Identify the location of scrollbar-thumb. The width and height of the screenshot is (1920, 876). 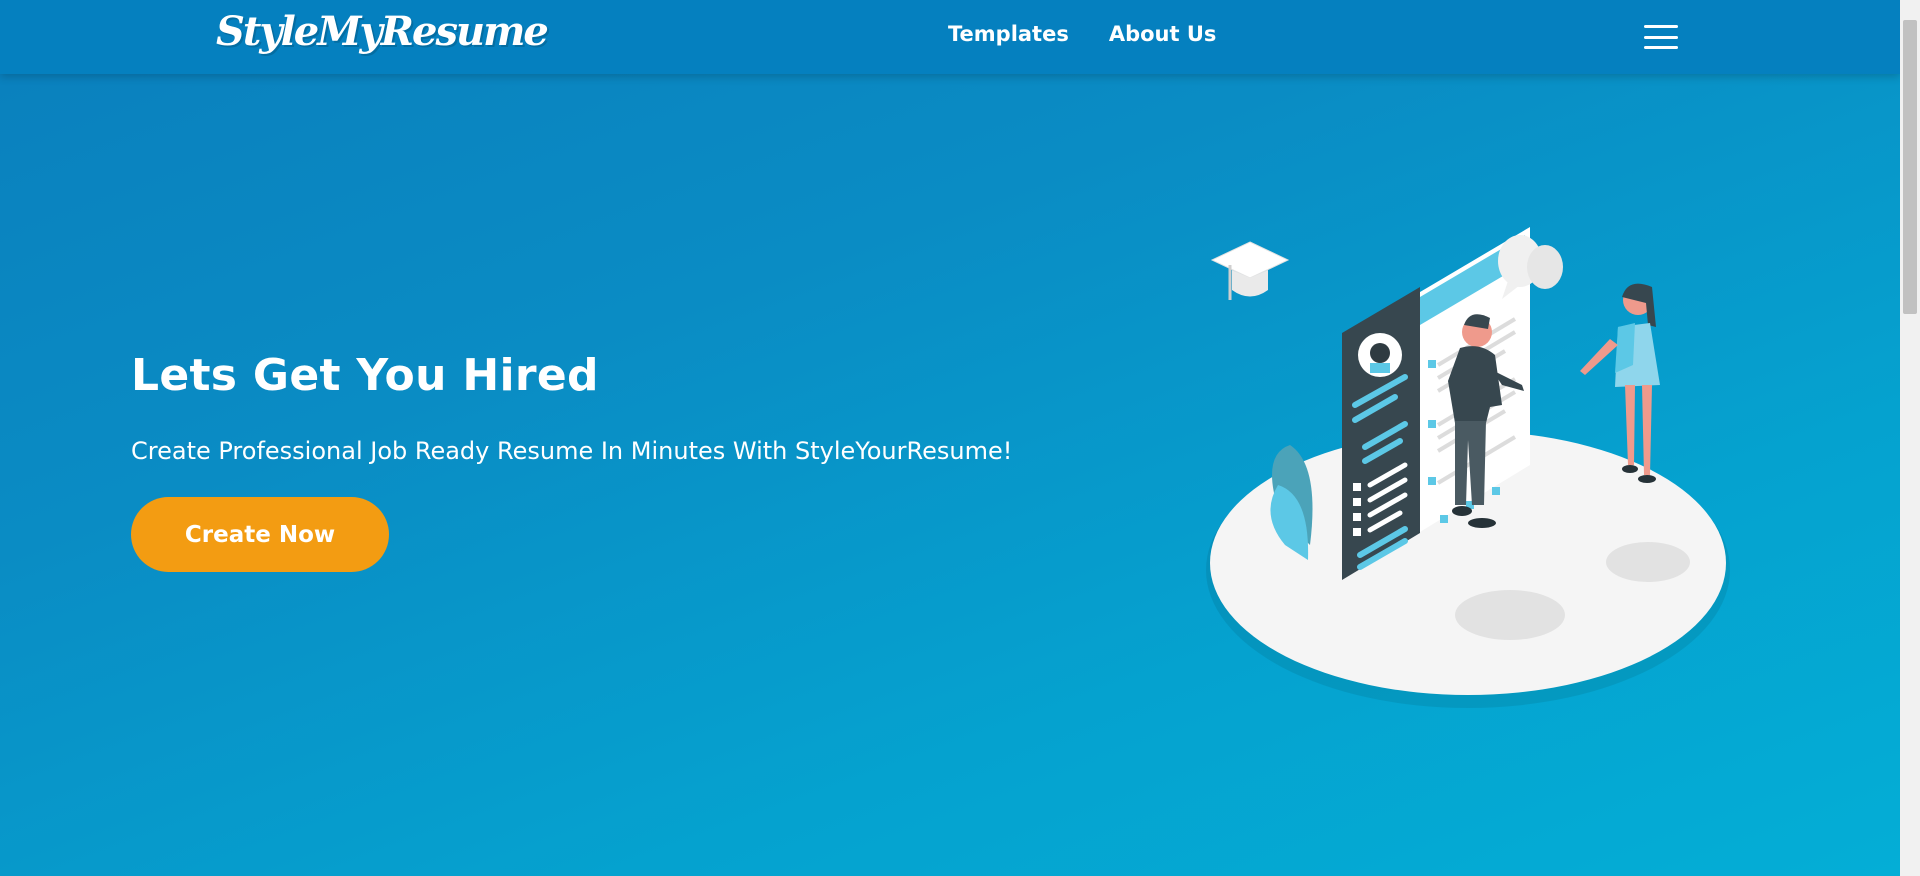
(1910, 167).